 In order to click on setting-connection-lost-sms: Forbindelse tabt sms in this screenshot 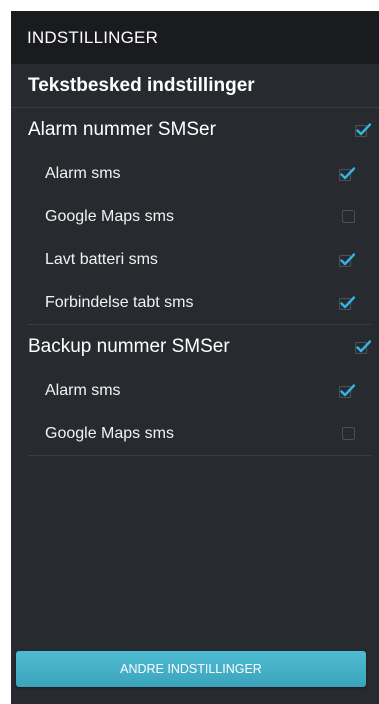, I will do `click(195, 302)`.